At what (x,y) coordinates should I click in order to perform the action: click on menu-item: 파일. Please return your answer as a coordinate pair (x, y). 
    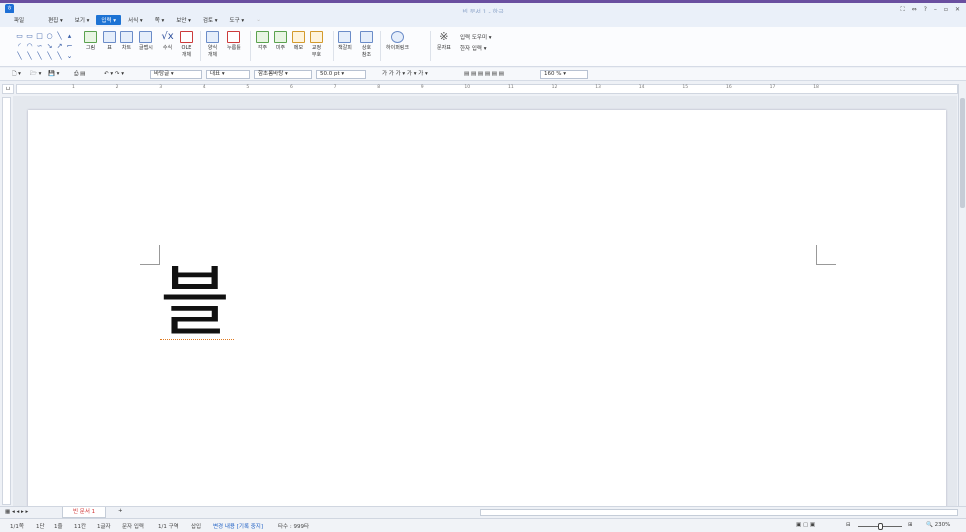
    Looking at the image, I should click on (19, 20).